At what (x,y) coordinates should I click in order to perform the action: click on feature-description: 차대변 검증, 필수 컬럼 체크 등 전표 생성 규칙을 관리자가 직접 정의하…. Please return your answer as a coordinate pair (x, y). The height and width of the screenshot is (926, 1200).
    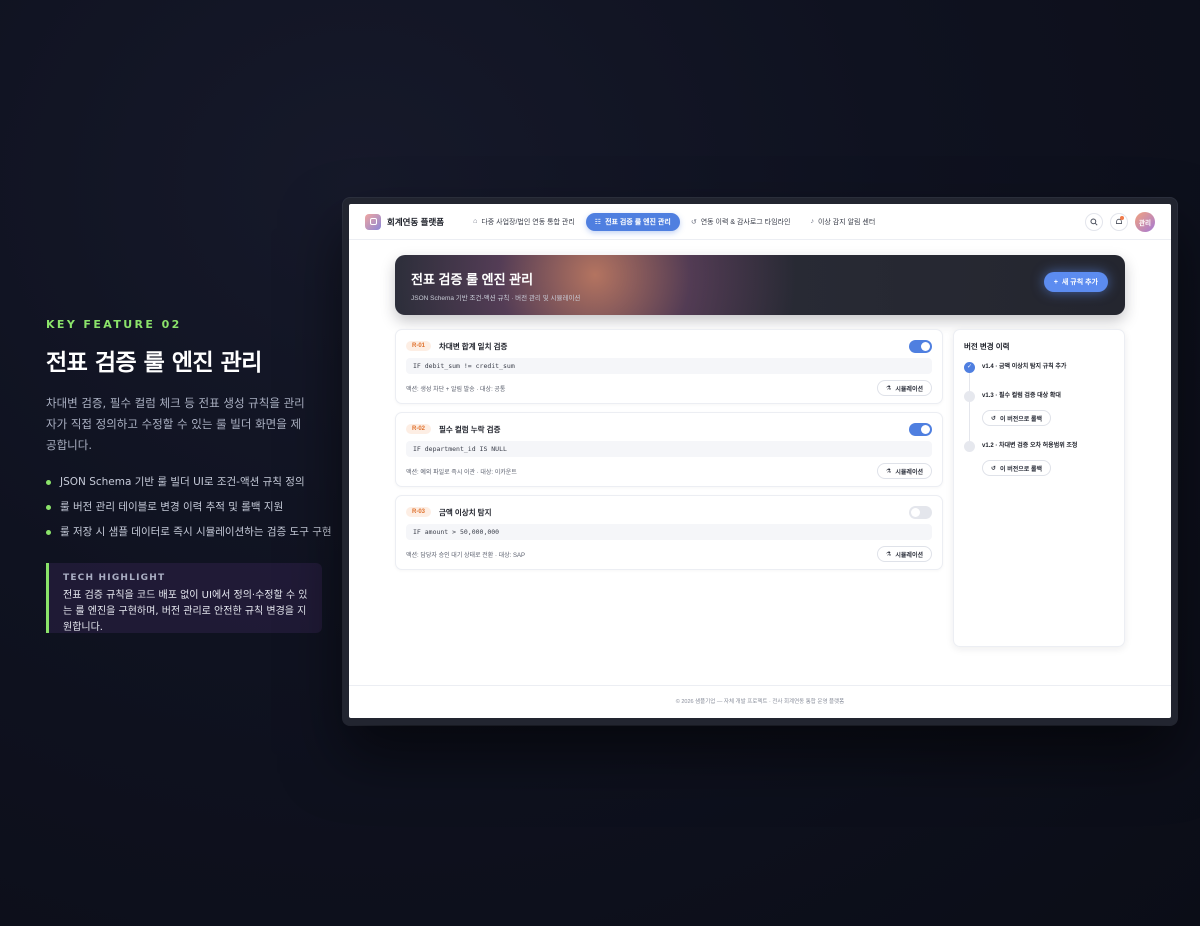
    Looking at the image, I should click on (175, 424).